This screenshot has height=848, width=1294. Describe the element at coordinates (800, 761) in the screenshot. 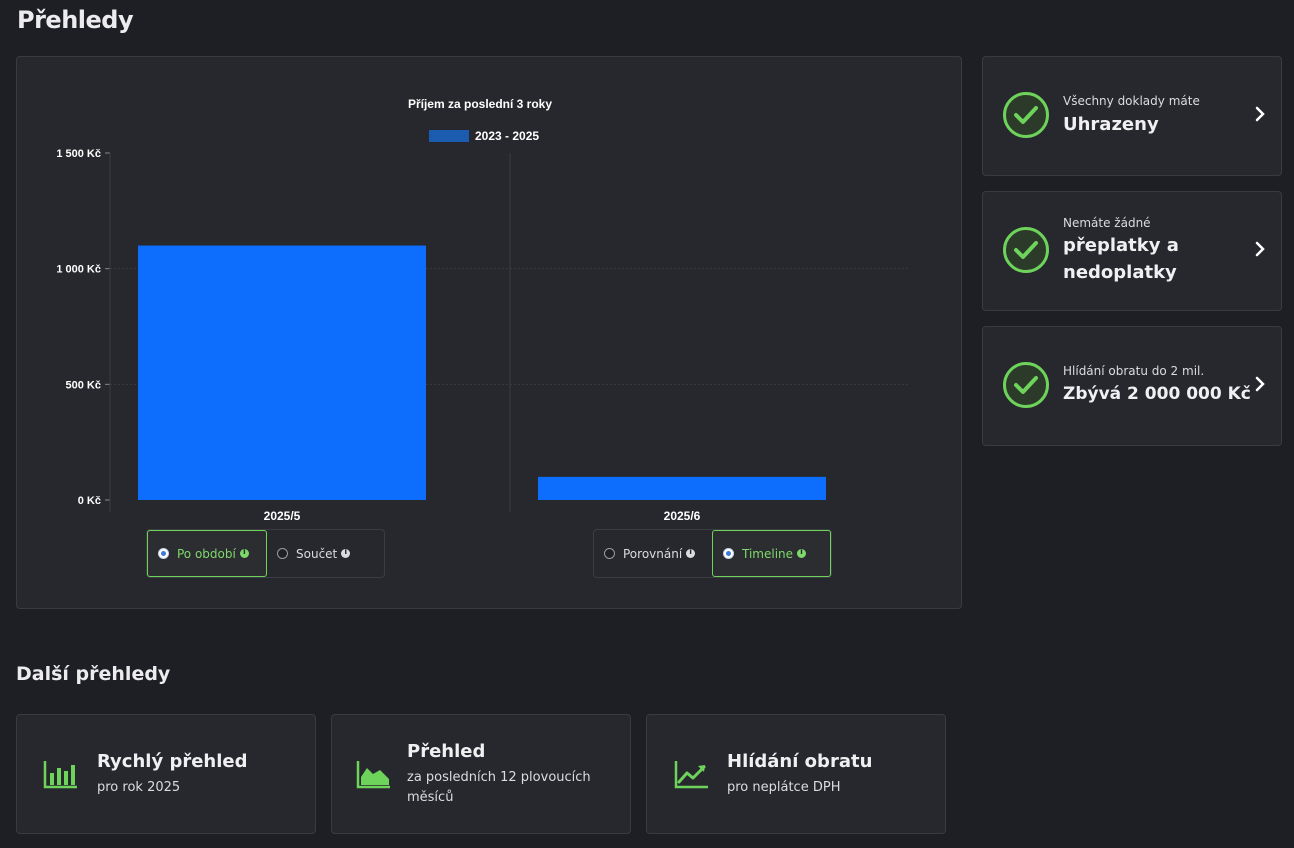

I see `tile-title: Hlídání obratu` at that location.